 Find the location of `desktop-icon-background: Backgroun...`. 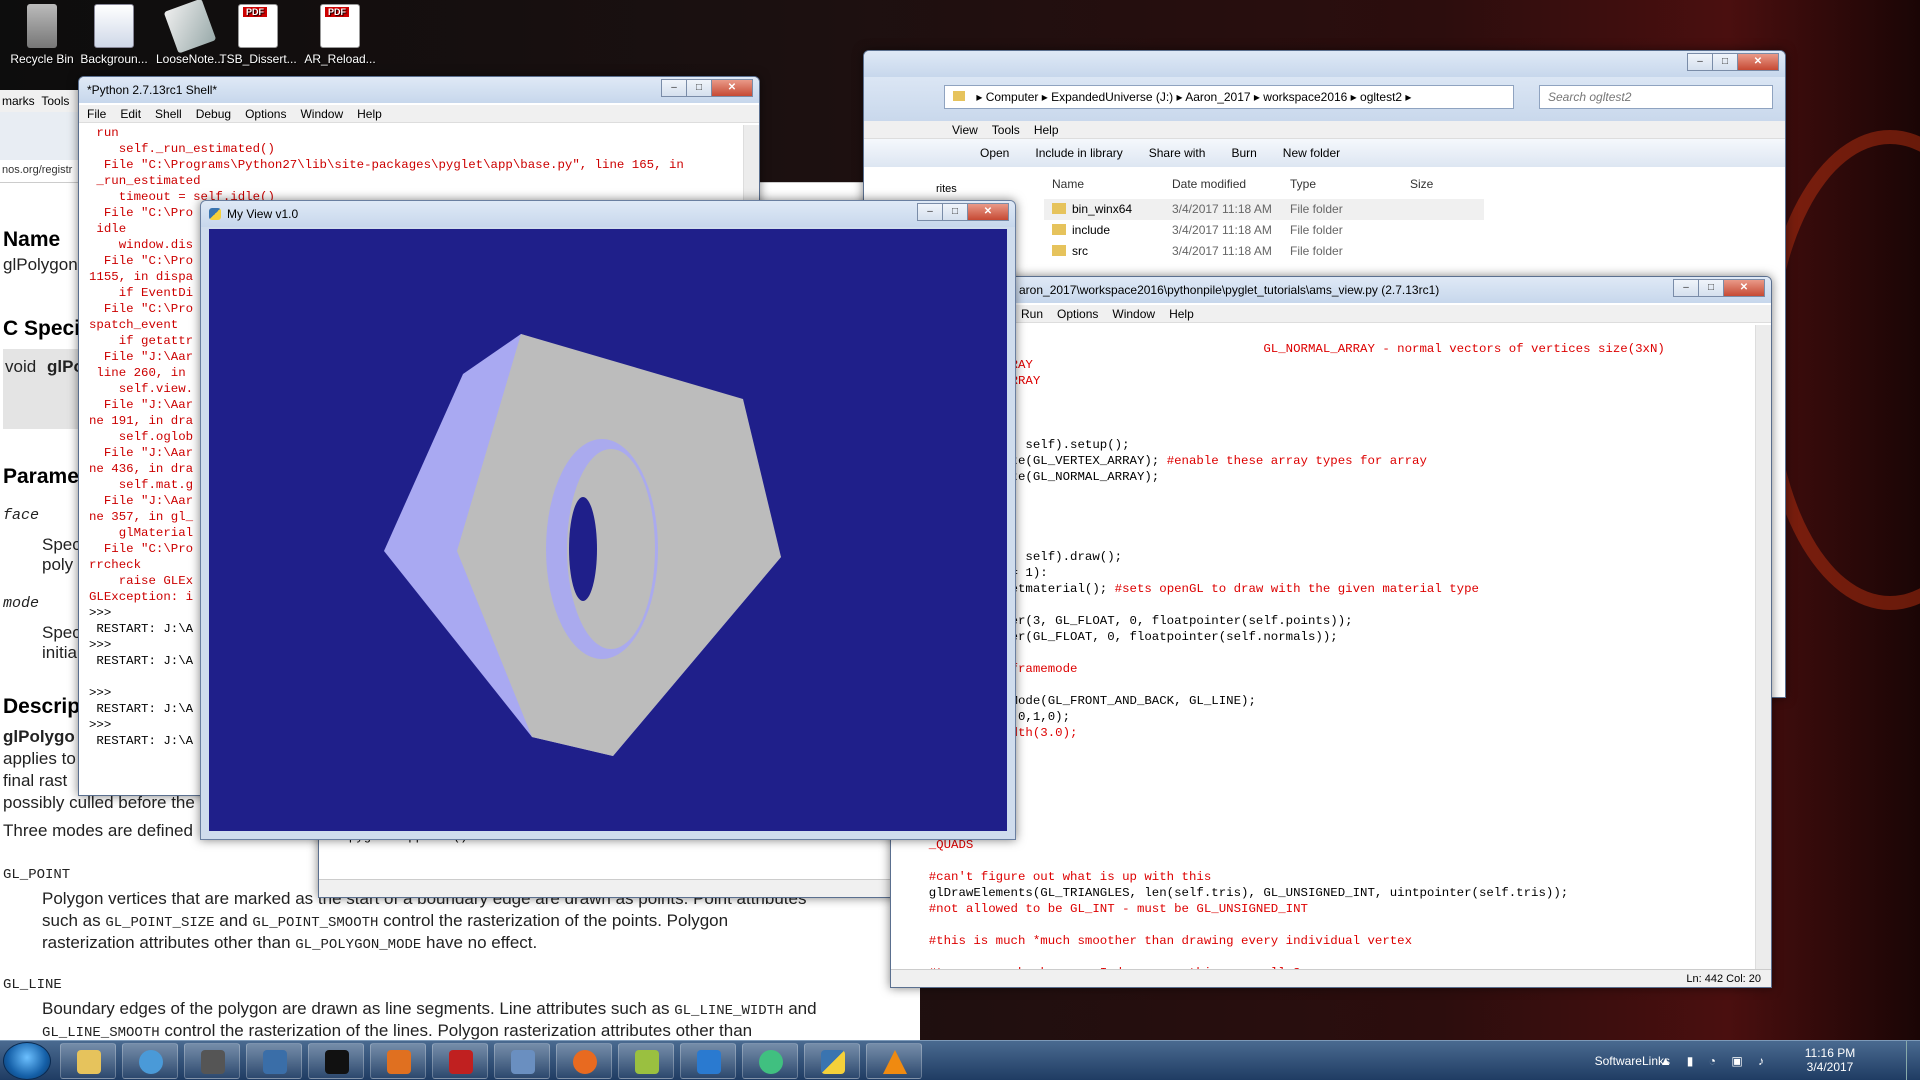

desktop-icon-background: Backgroun... is located at coordinates (114, 35).